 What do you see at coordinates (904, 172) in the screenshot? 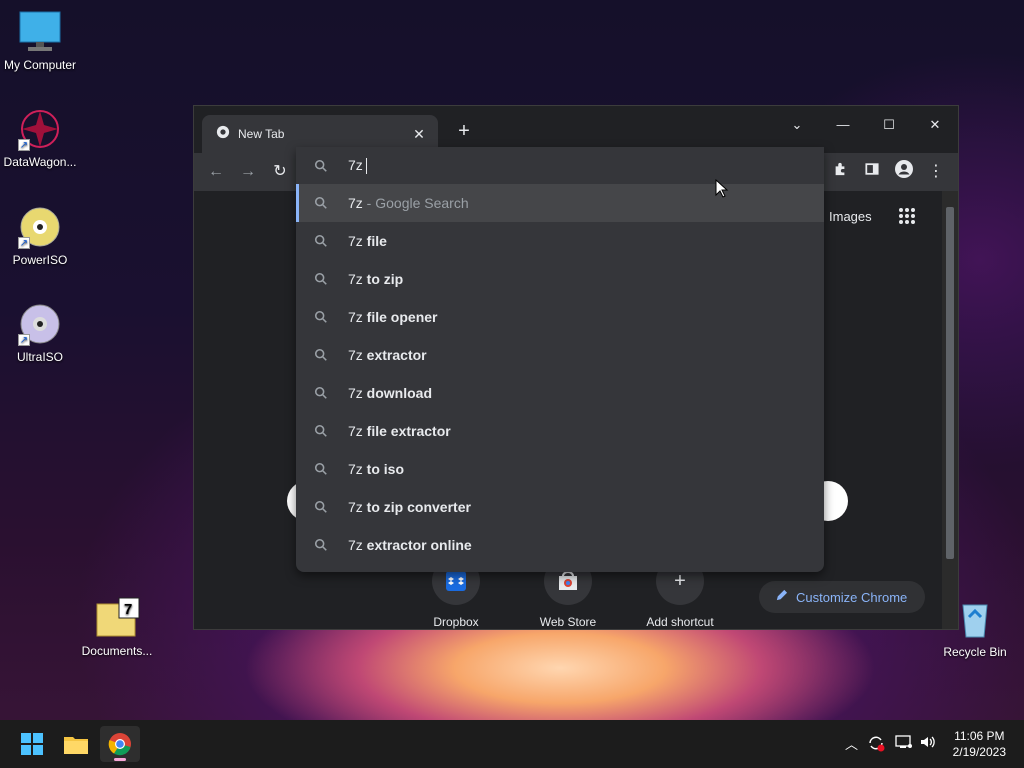
I see `profile-icon` at bounding box center [904, 172].